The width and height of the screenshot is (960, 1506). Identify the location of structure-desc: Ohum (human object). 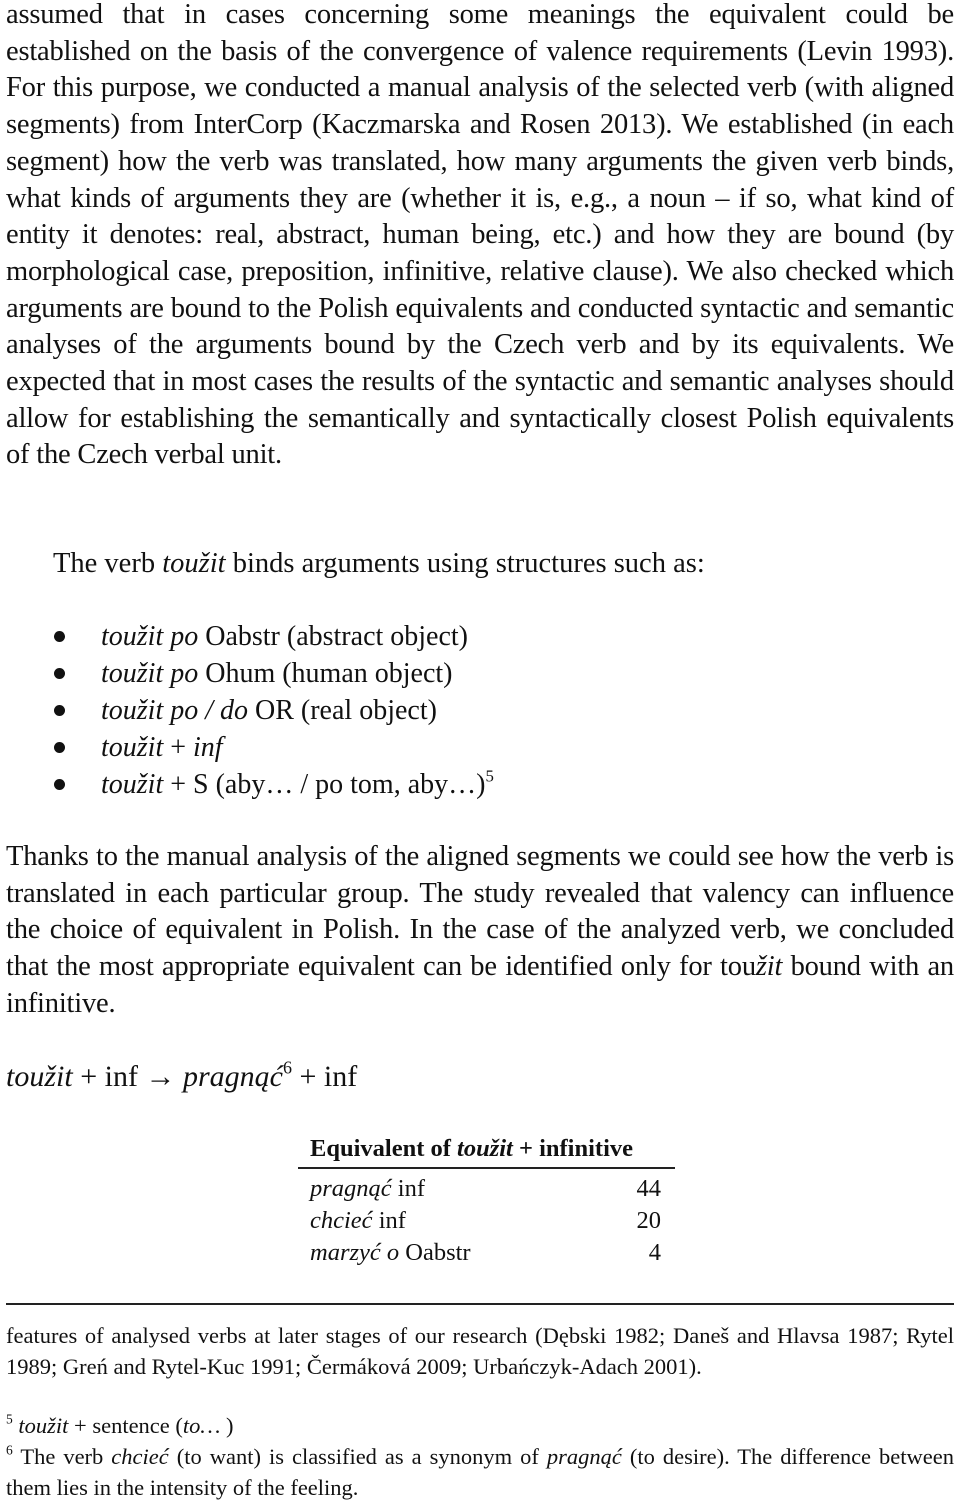
(325, 673).